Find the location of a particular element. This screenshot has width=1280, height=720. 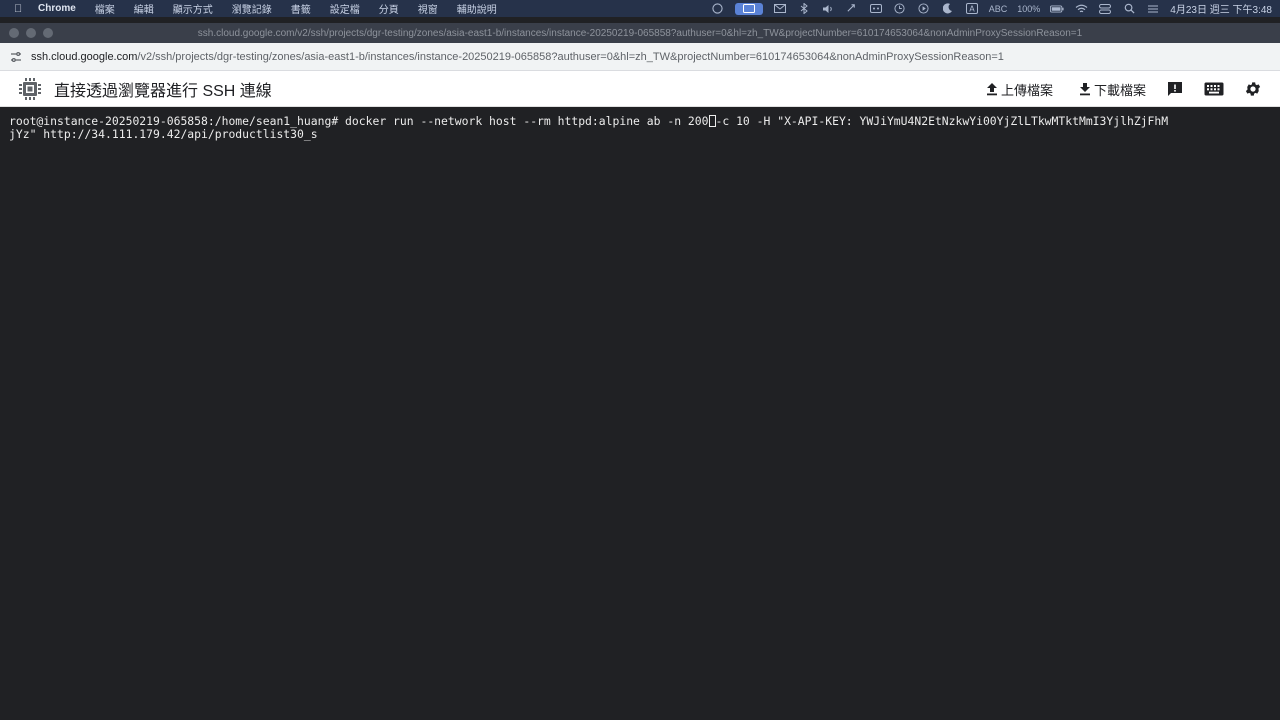

sync-icon is located at coordinates (852, 9).